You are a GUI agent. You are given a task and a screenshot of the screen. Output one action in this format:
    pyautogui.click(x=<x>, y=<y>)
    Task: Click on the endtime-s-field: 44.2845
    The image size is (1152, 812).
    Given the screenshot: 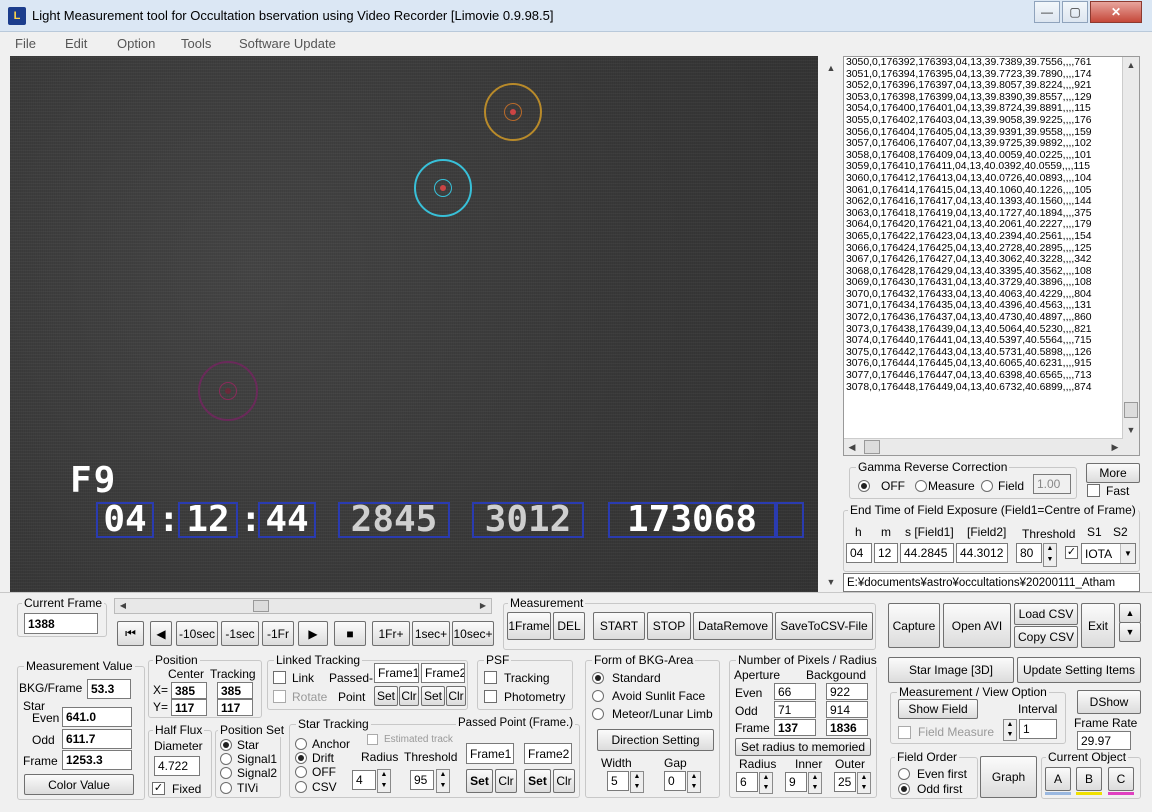 What is the action you would take?
    pyautogui.click(x=927, y=553)
    